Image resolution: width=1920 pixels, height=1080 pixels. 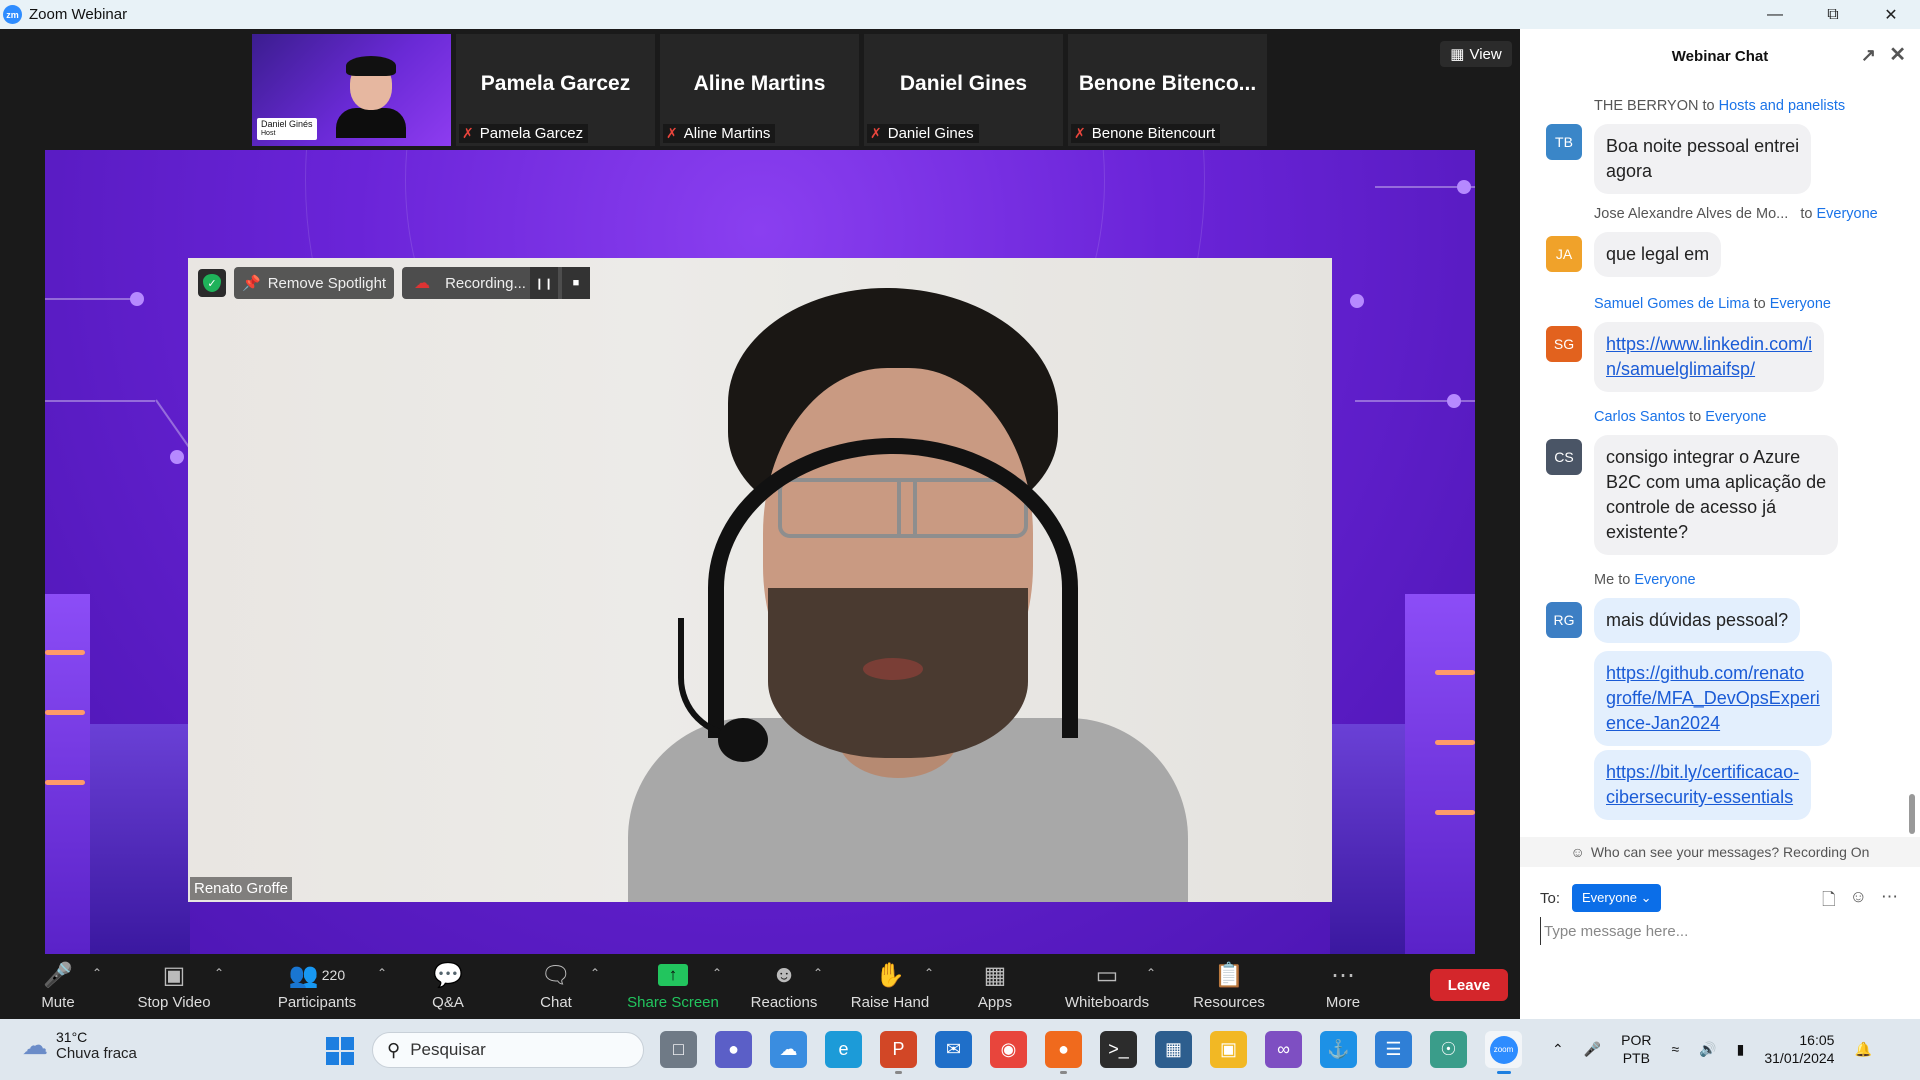 What do you see at coordinates (1663, 723) in the screenshot?
I see `chat-link: ence-Jan2024` at bounding box center [1663, 723].